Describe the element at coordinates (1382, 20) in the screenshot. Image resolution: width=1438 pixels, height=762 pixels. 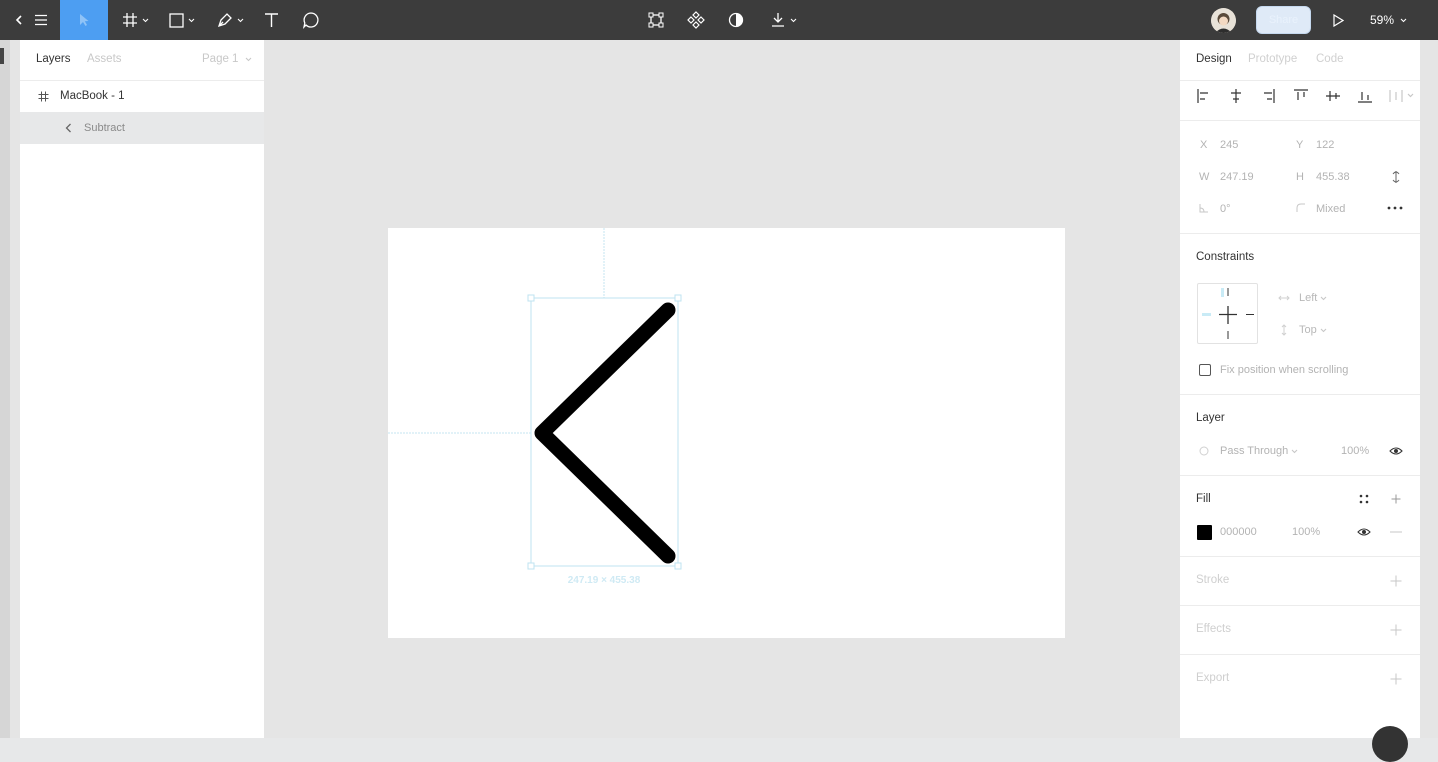
I see `zoom-value: 59%` at that location.